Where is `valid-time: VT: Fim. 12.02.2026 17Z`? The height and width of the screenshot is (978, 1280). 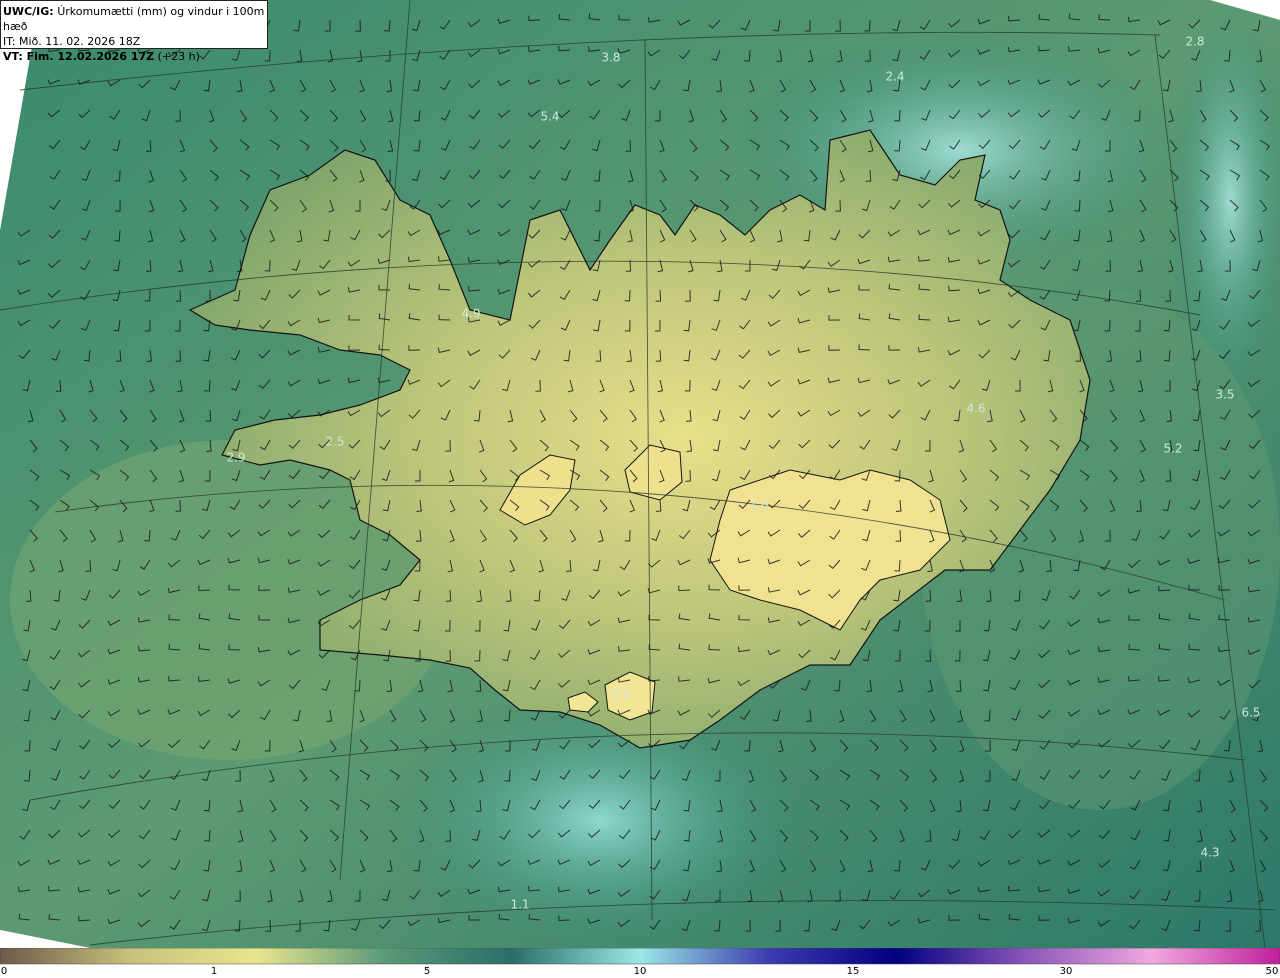
valid-time: VT: Fim. 12.02.2026 17Z is located at coordinates (79, 56).